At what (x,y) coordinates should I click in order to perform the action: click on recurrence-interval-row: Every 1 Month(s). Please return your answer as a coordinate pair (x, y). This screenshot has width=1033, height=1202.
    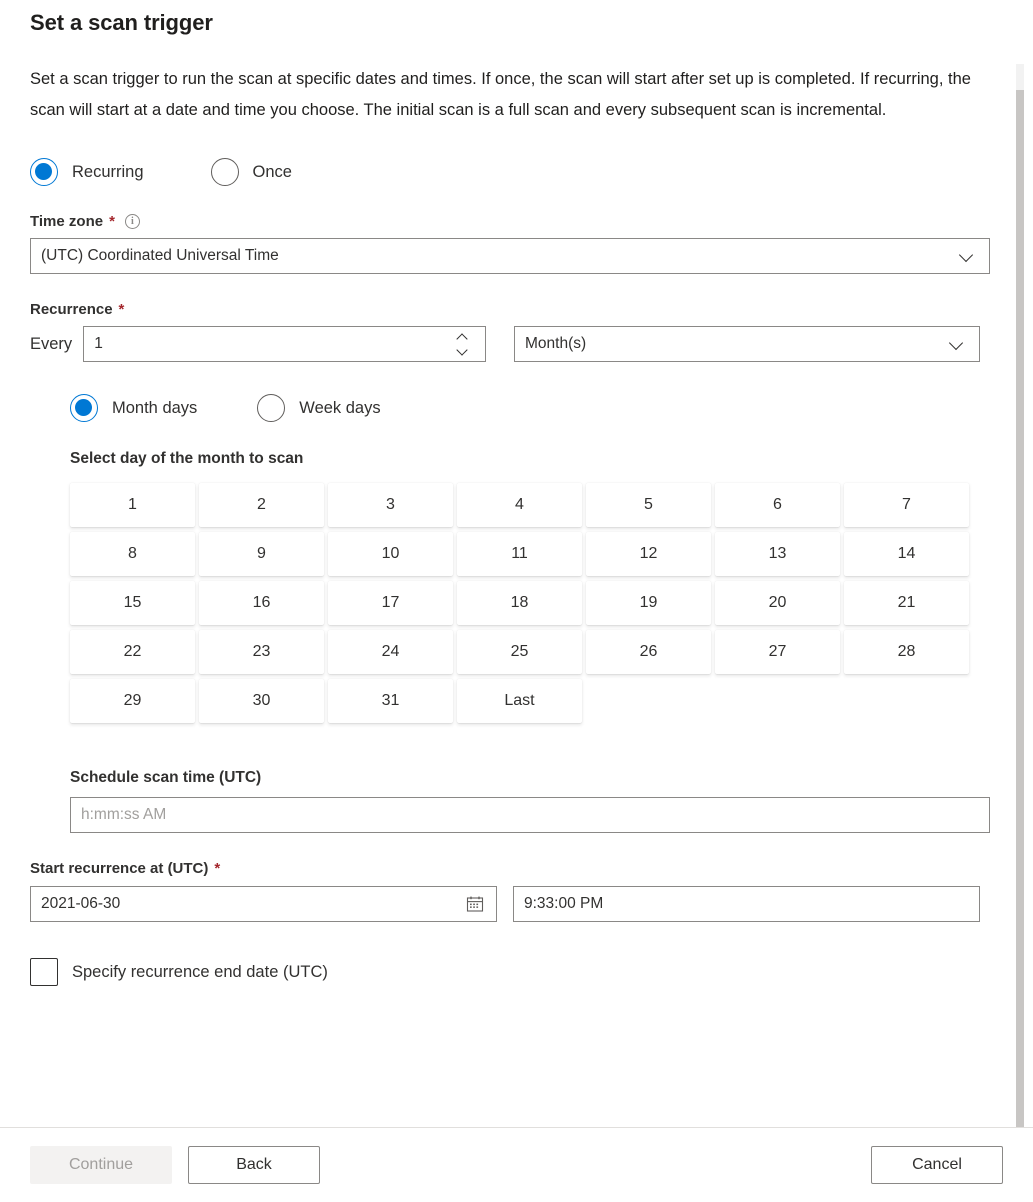
    Looking at the image, I should click on (505, 344).